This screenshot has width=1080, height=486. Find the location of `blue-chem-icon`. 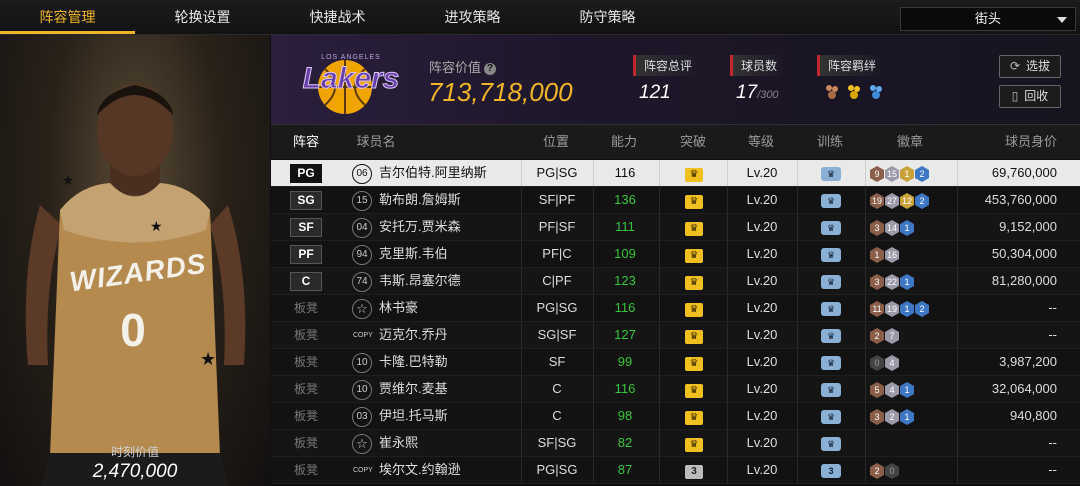

blue-chem-icon is located at coordinates (876, 91).